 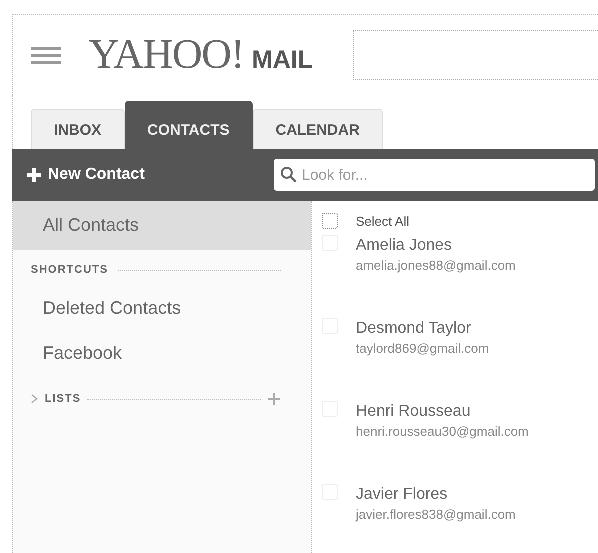 I want to click on select-all-label: Select All, so click(x=383, y=221).